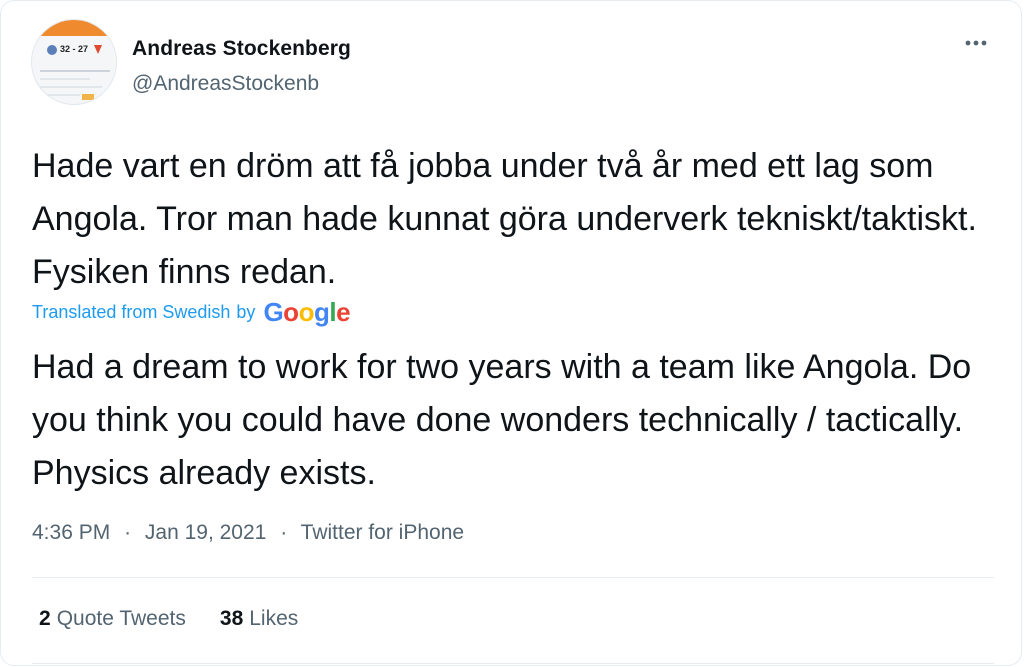 The image size is (1024, 667). What do you see at coordinates (382, 532) in the screenshot?
I see `tweet-source: Twitter for iPhone` at bounding box center [382, 532].